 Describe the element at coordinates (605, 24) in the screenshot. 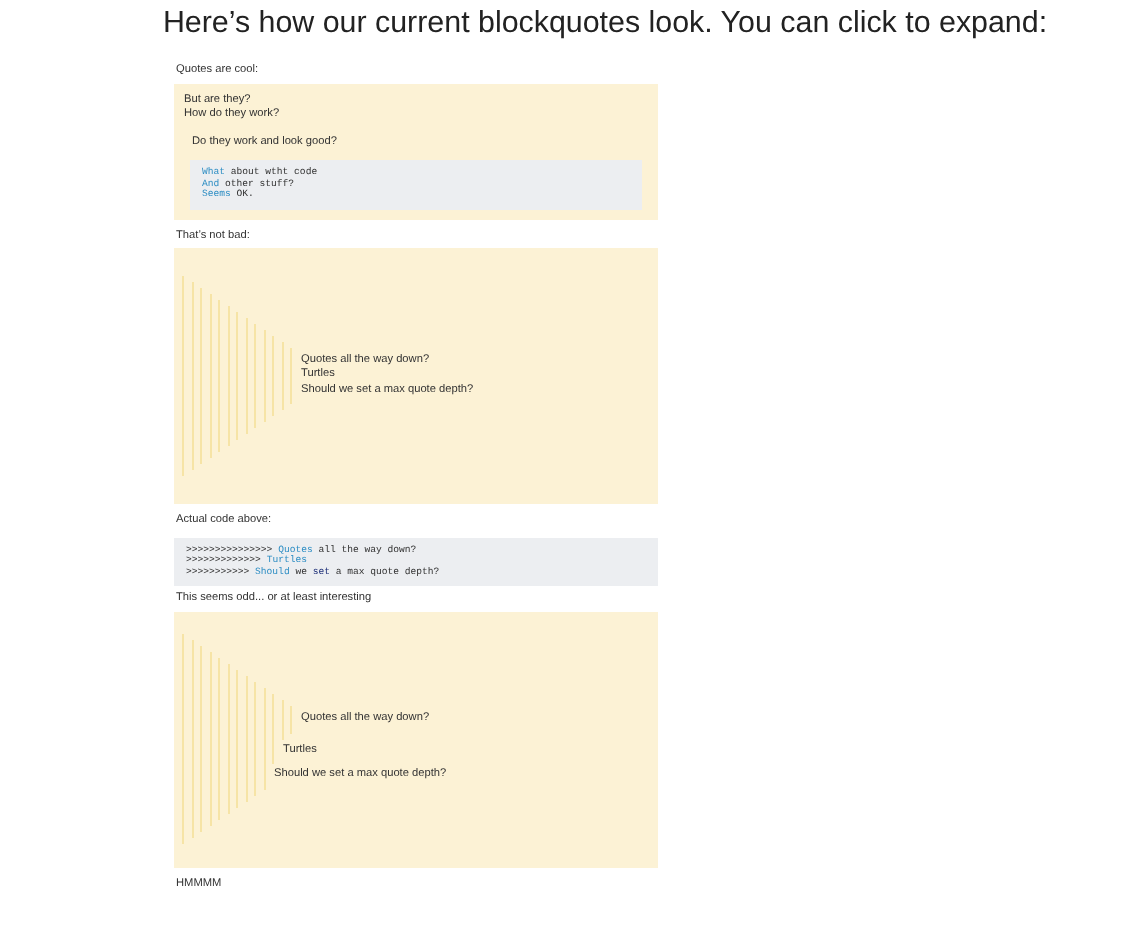

I see `page-heading: Here’s how our current blockquotes look. You can click to expand` at that location.